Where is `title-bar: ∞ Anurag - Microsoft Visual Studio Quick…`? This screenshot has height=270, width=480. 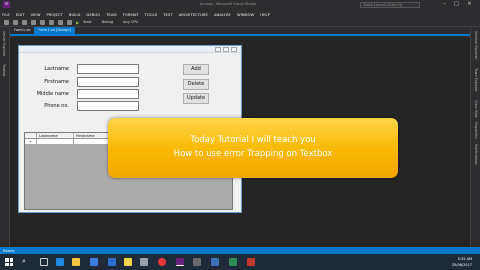
title-bar: ∞ Anurag - Microsoft Visual Studio Quick… is located at coordinates (240, 5).